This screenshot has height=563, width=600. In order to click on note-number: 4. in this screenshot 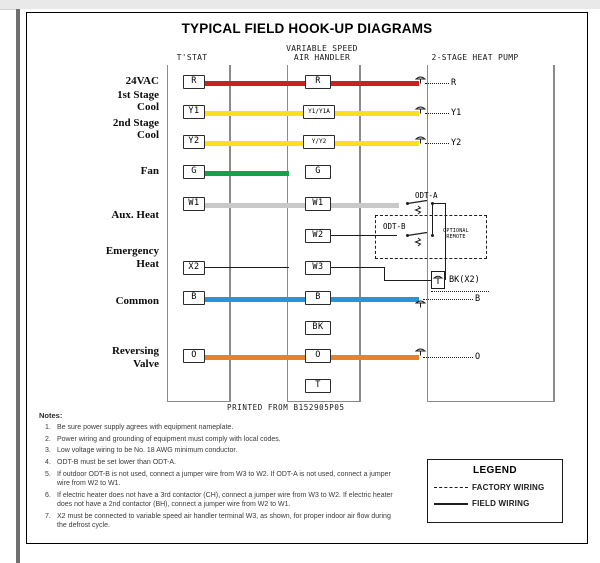, I will do `click(48, 463)`.